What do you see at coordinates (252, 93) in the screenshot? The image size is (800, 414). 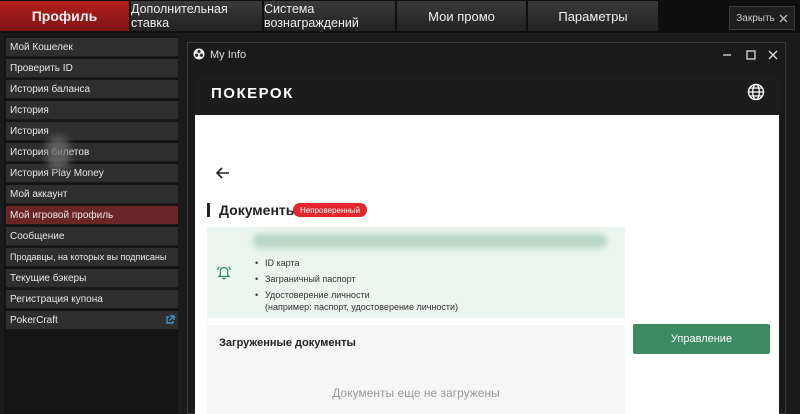 I see `brand-logo: ПОКЕРОК` at bounding box center [252, 93].